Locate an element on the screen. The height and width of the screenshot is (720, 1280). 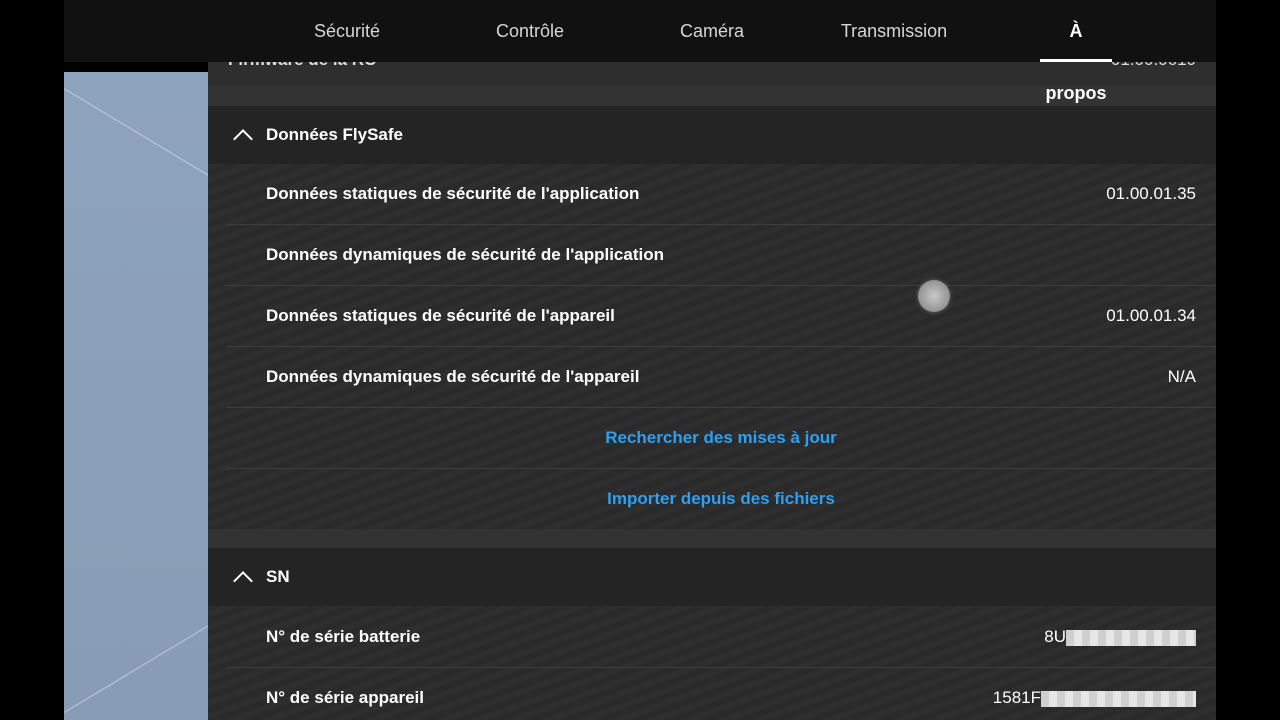
tab-a-propos: À propos is located at coordinates (1076, 51).